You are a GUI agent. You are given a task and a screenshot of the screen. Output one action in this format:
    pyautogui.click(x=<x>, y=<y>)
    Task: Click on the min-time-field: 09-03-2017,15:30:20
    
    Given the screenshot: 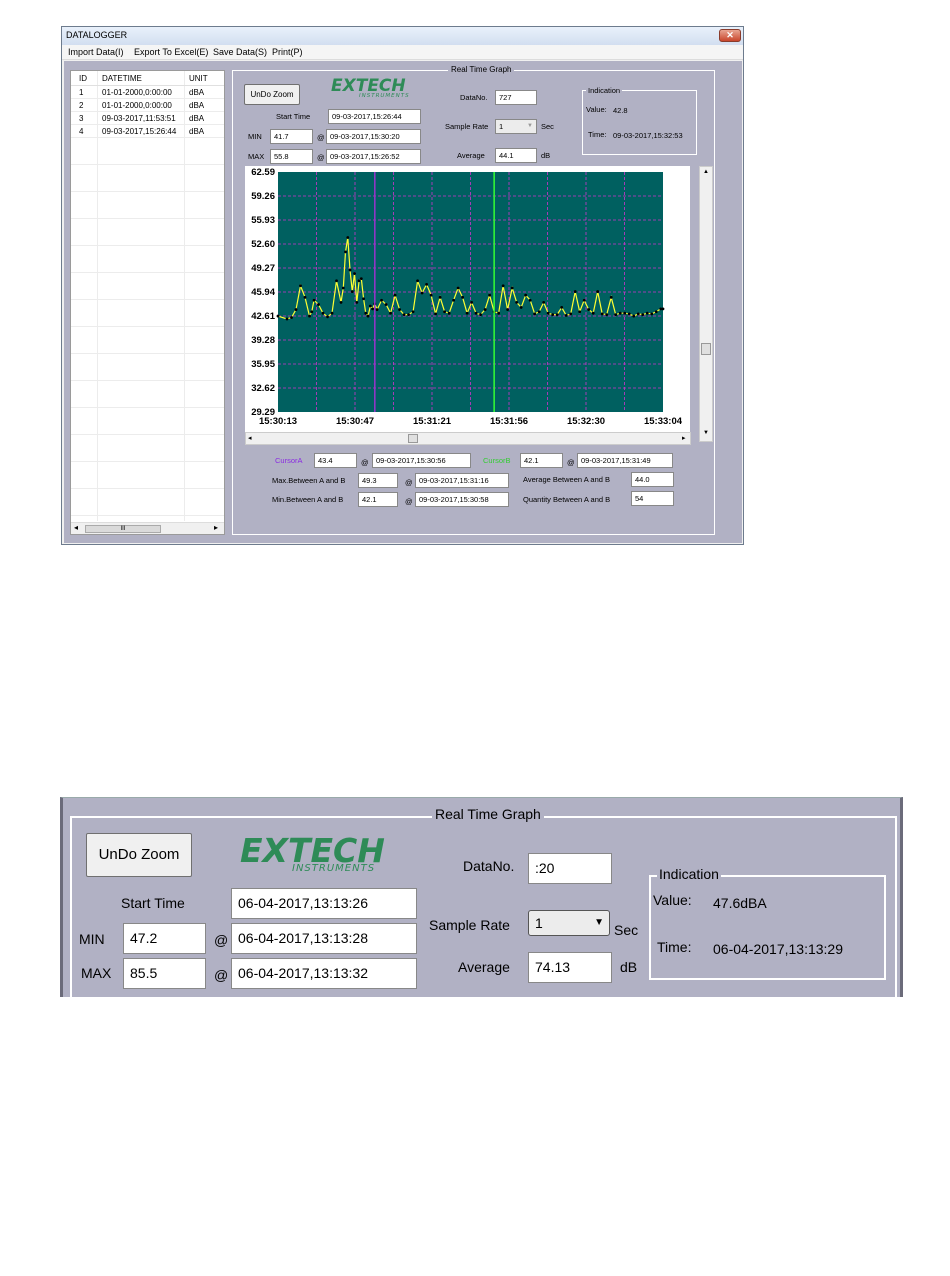 What is the action you would take?
    pyautogui.click(x=373, y=136)
    